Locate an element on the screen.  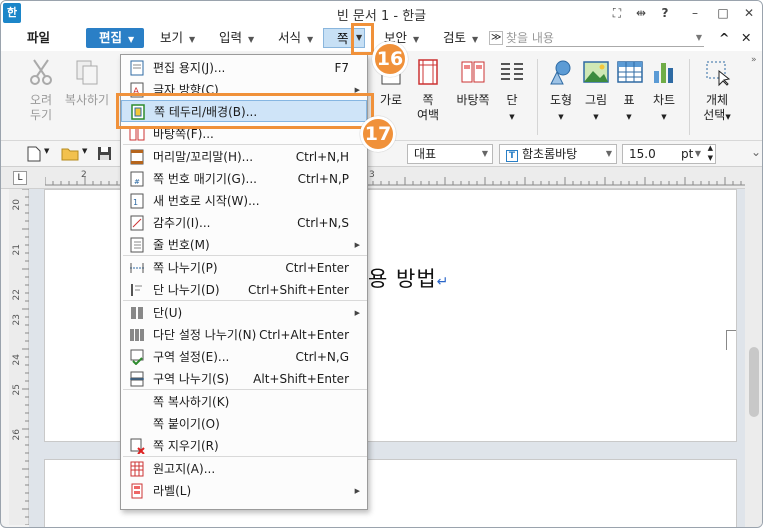
menu-edit: 편집 ▼ is located at coordinates (115, 38).